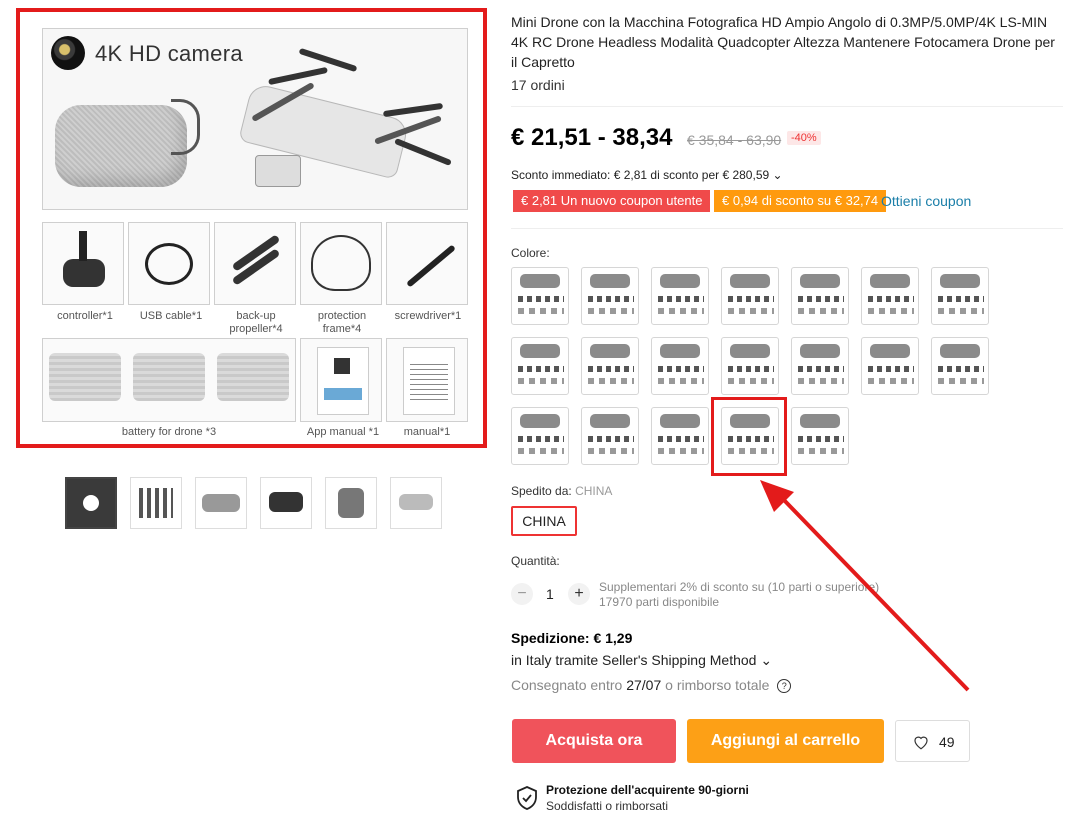  What do you see at coordinates (749, 436) in the screenshot?
I see `selected-swatch-highlight` at bounding box center [749, 436].